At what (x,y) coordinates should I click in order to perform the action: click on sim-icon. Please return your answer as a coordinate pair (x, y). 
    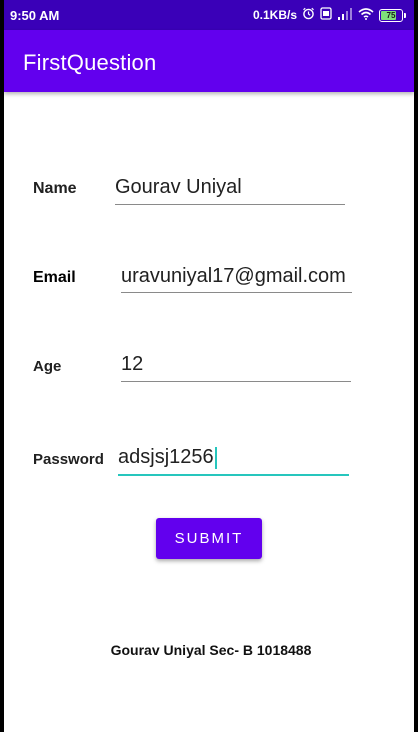
    Looking at the image, I should click on (326, 15).